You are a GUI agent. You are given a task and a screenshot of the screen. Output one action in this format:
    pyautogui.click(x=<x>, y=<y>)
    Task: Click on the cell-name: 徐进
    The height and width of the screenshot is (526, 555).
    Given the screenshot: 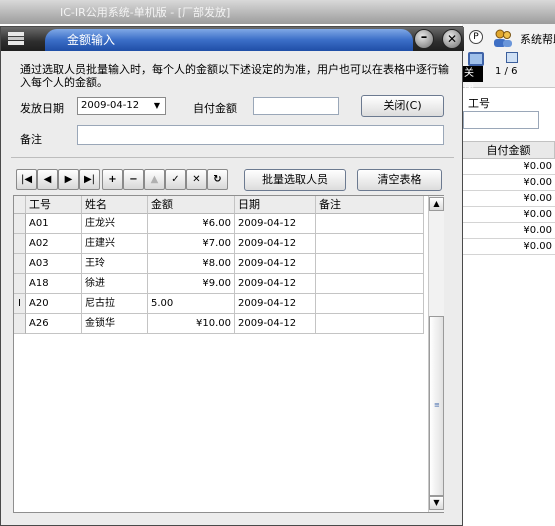 What is the action you would take?
    pyautogui.click(x=115, y=284)
    